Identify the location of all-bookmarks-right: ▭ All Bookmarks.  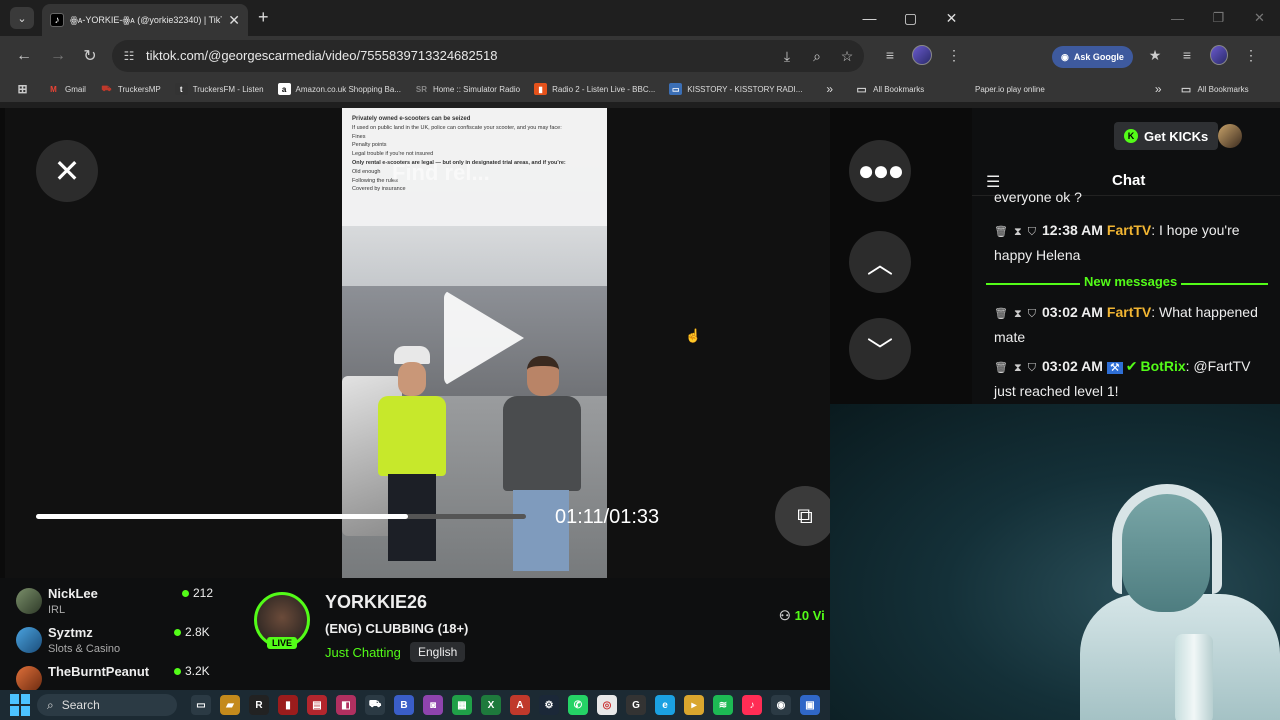
(1214, 89).